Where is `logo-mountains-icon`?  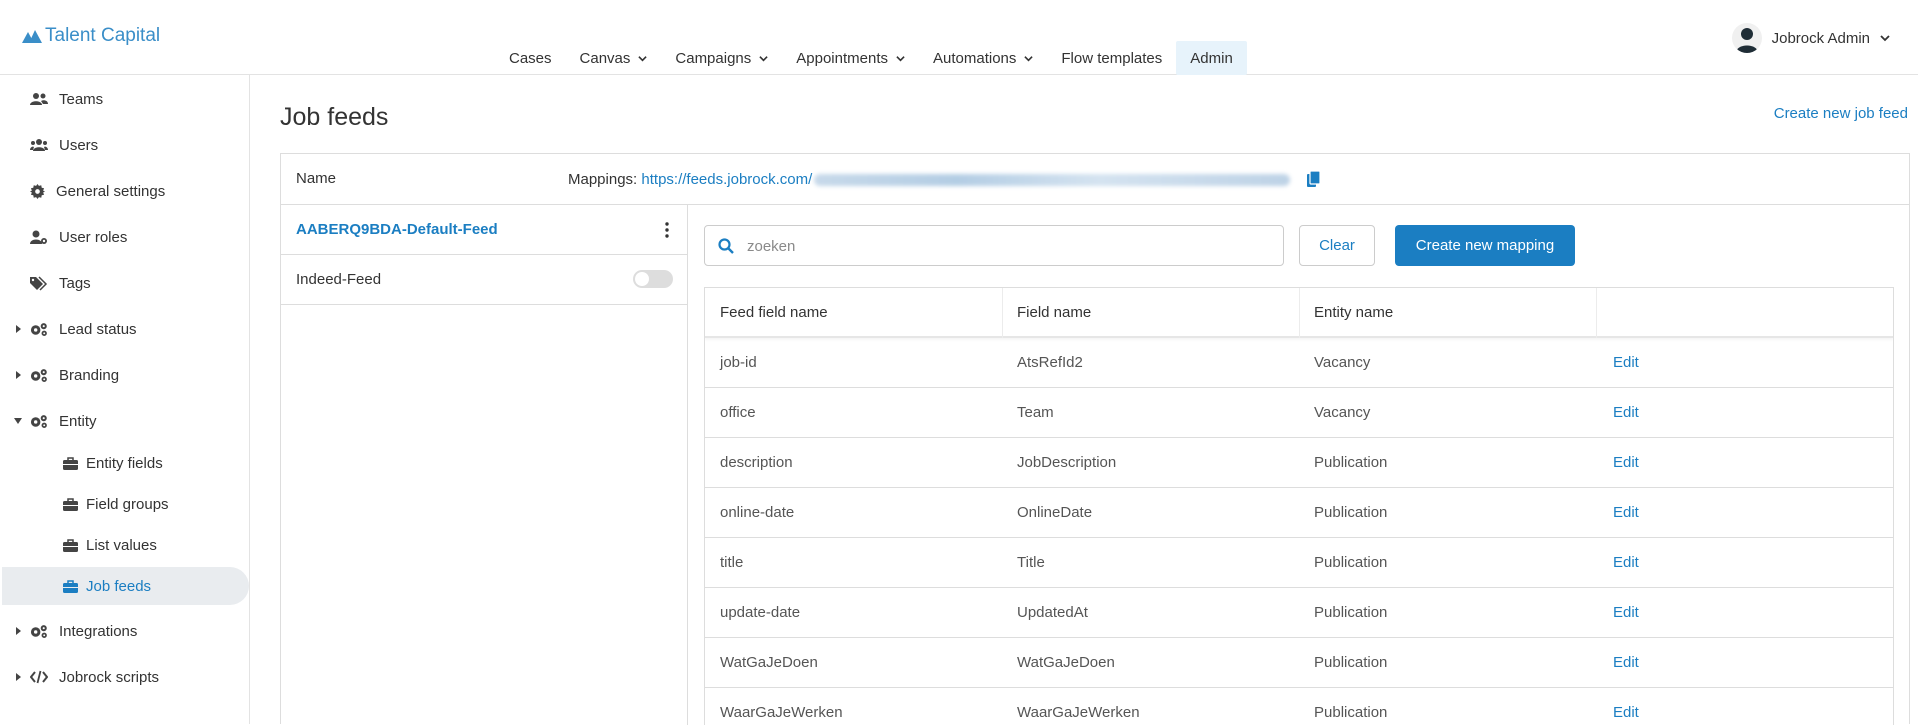
logo-mountains-icon is located at coordinates (32, 36).